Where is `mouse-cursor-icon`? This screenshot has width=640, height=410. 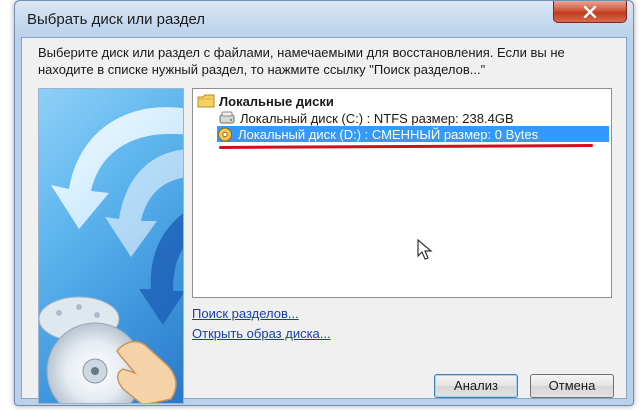
mouse-cursor-icon is located at coordinates (425, 249).